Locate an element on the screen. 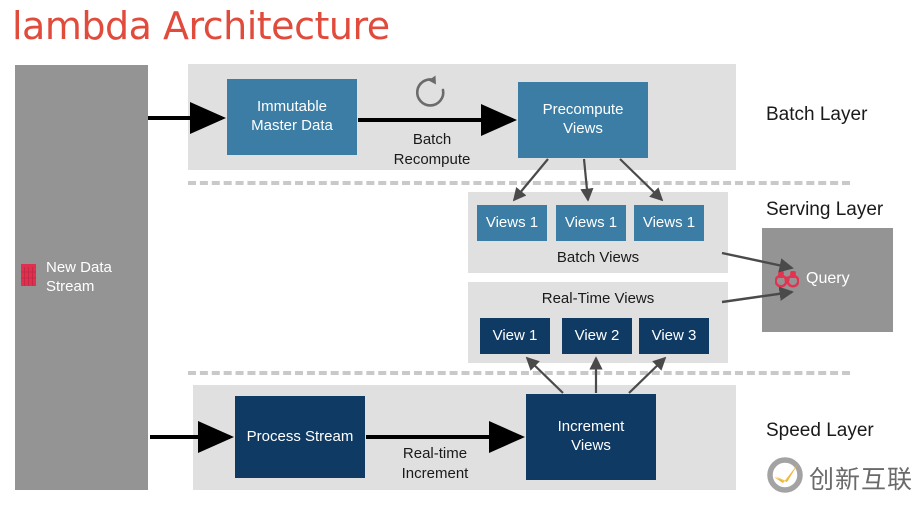 This screenshot has width=921, height=506. batch-view-box-2: Views 1 is located at coordinates (591, 223).